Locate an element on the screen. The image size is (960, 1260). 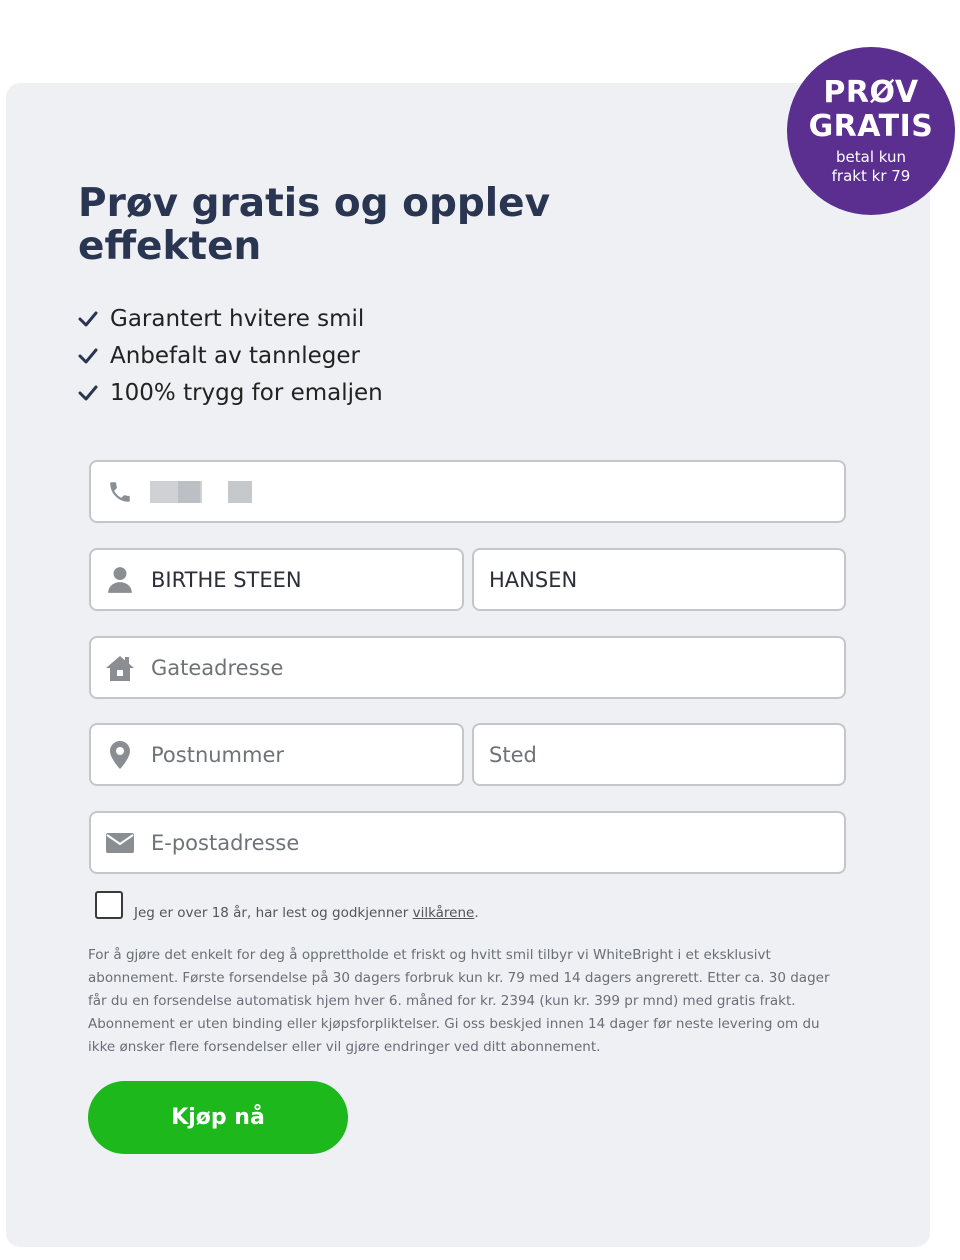
email-field is located at coordinates (467, 842).